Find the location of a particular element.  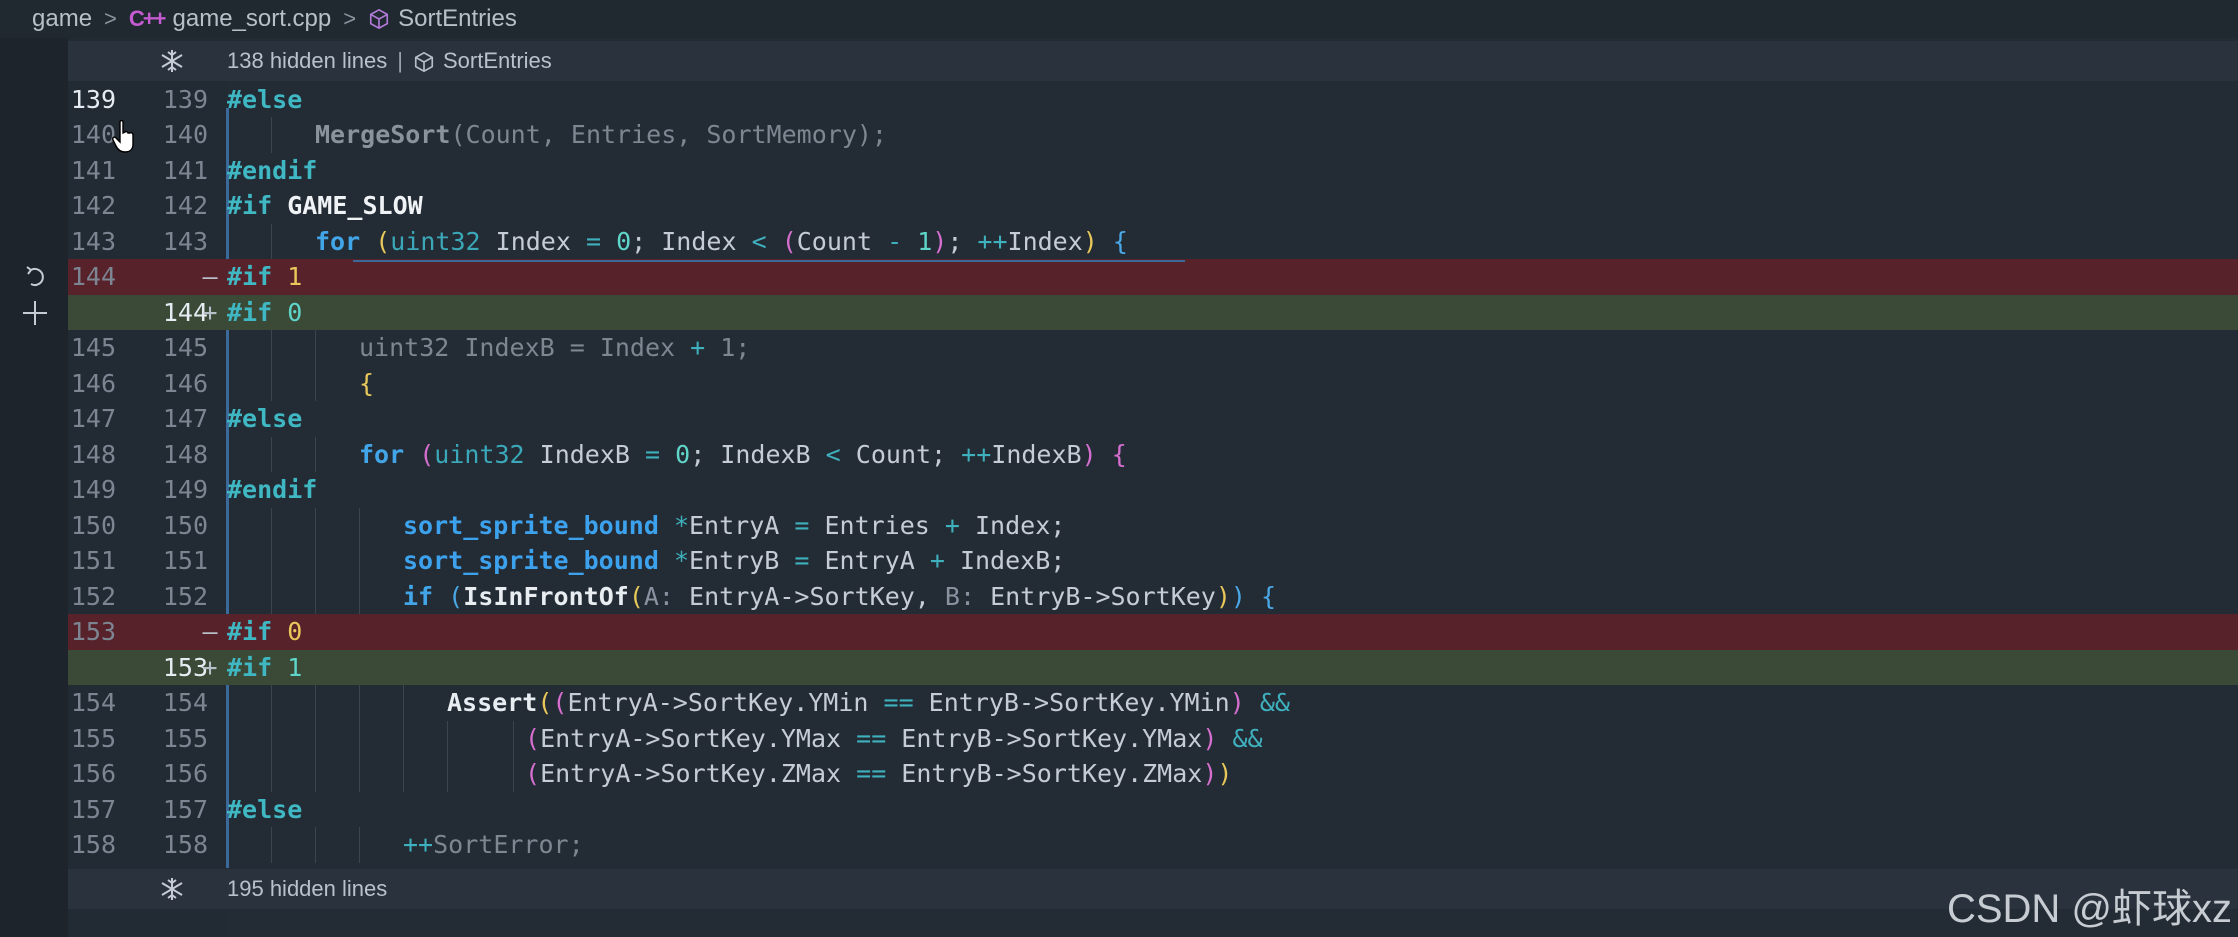

old-line-number: 142 is located at coordinates (93, 206).